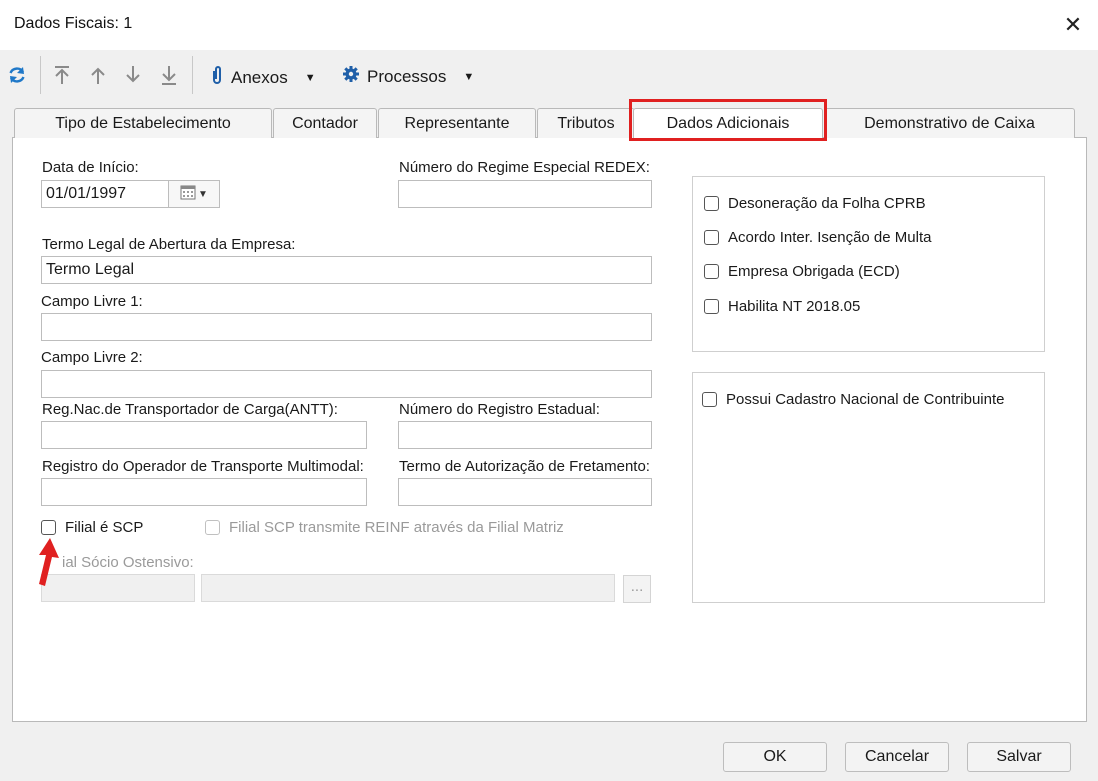 The height and width of the screenshot is (781, 1098). I want to click on antt-field, so click(204, 435).